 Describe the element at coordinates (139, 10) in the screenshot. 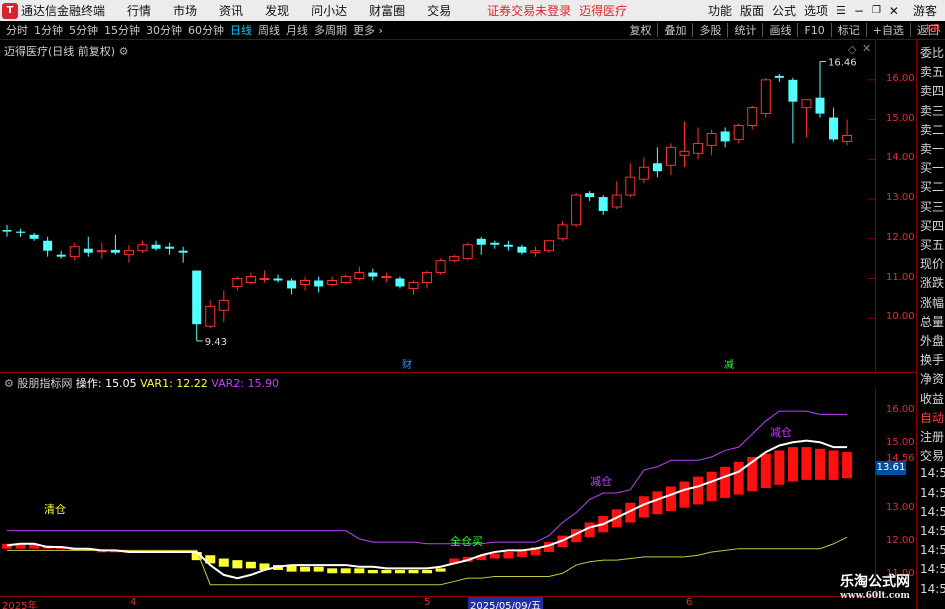

I see `menu-hangqing: 行情` at that location.